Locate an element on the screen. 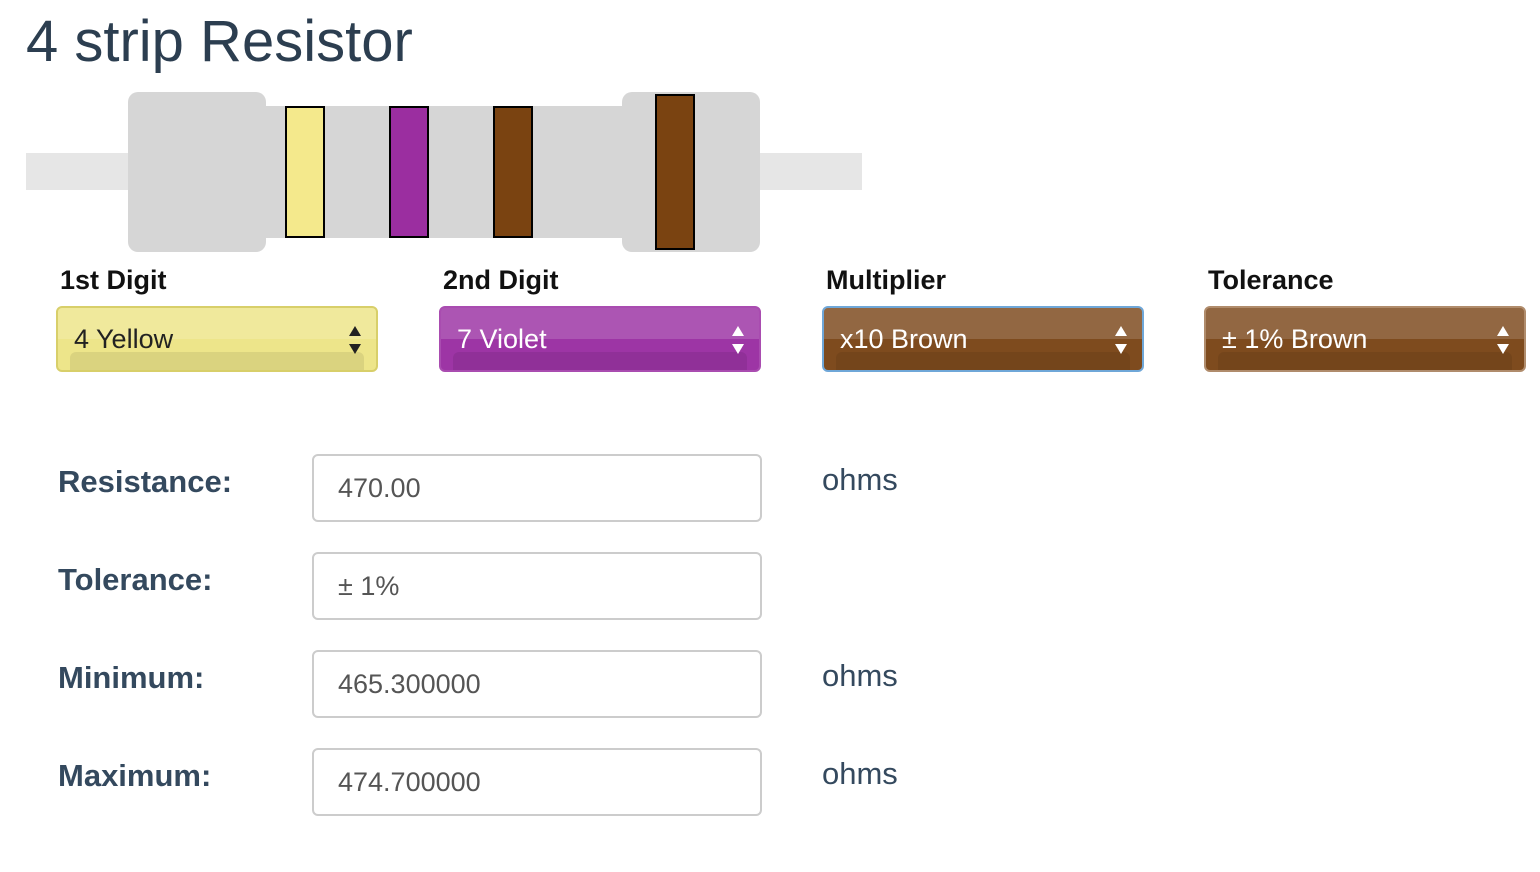 This screenshot has height=872, width=1540. tolerance-group: Tolerance ± 1% Brown is located at coordinates (1365, 317).